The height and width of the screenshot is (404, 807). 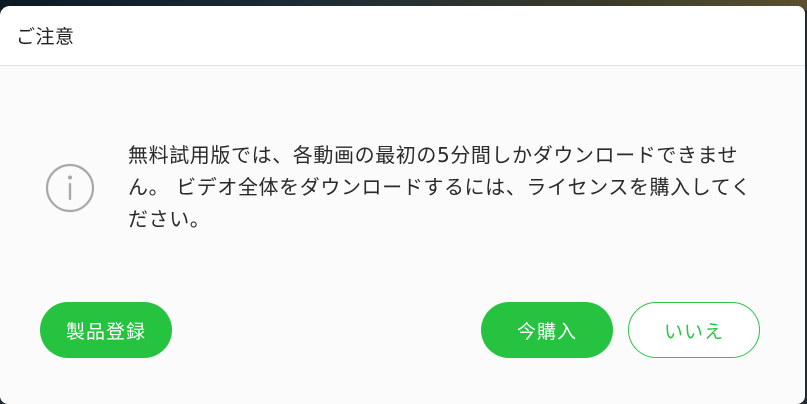 I want to click on dialog-header: ご注意, so click(x=402, y=36).